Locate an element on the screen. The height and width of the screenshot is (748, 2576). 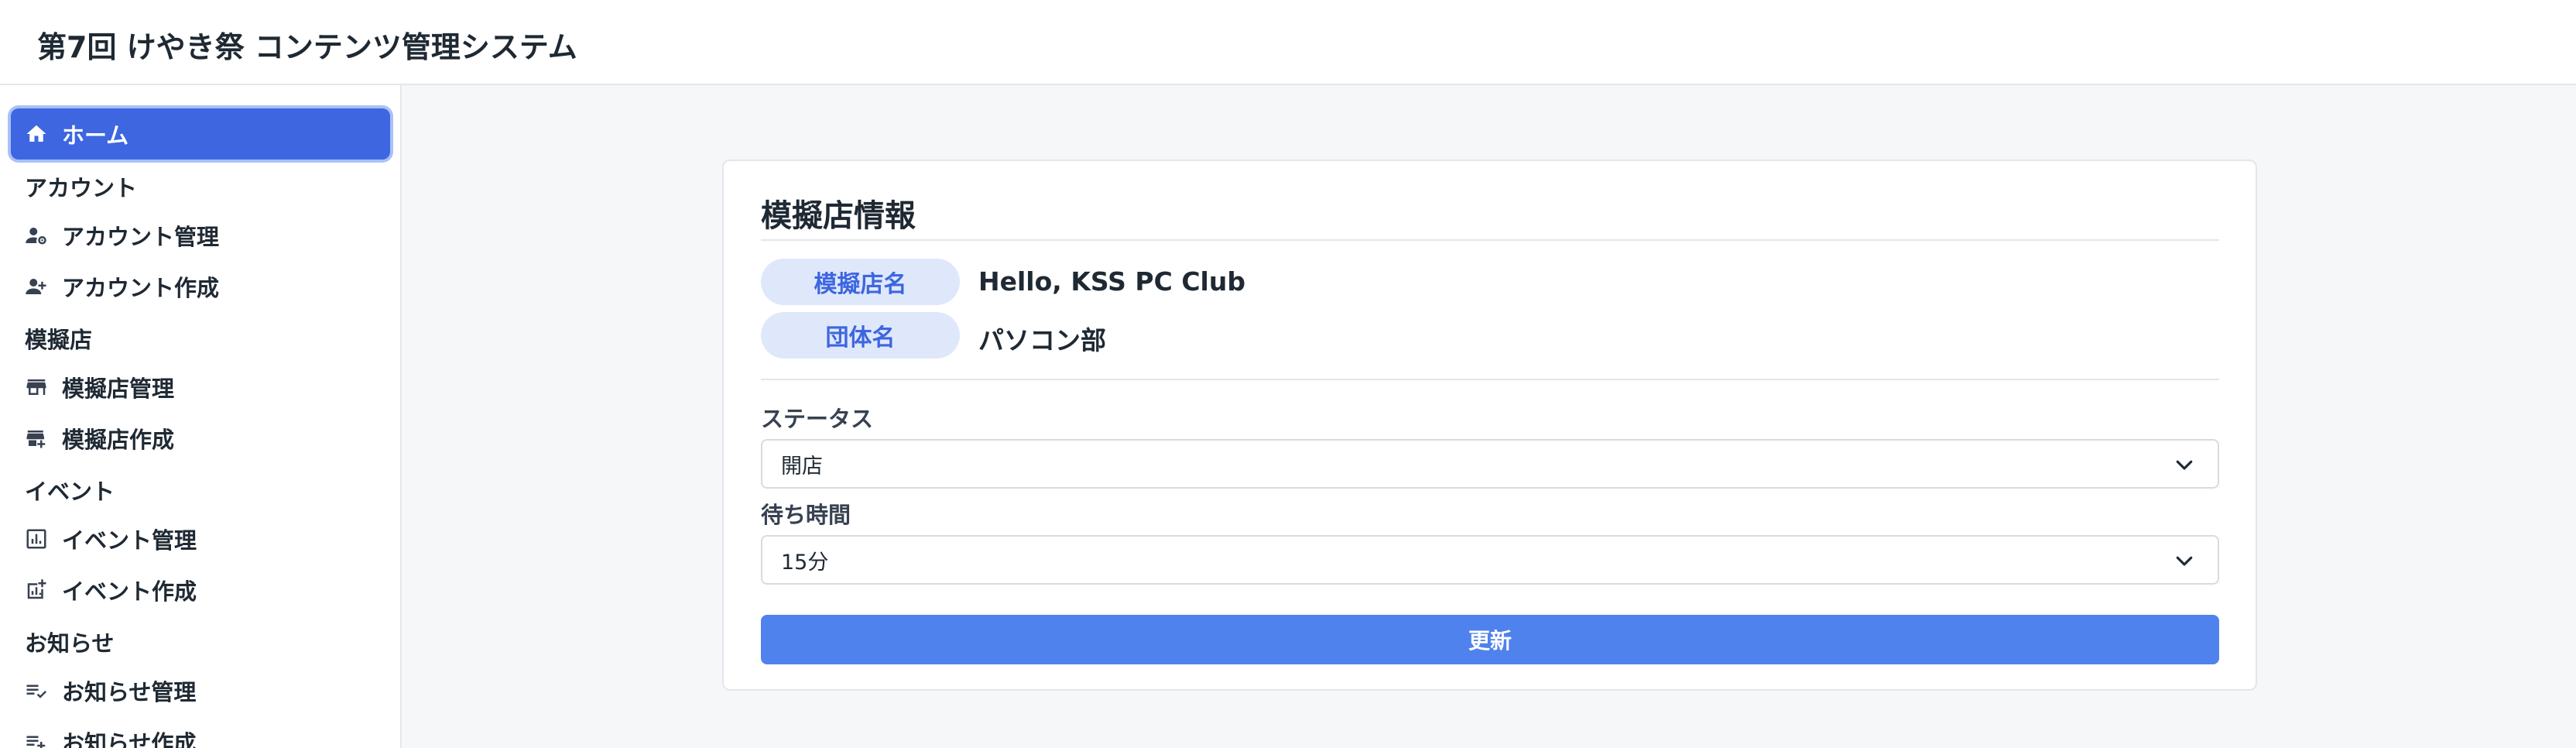
account-add-icon is located at coordinates (36, 286).